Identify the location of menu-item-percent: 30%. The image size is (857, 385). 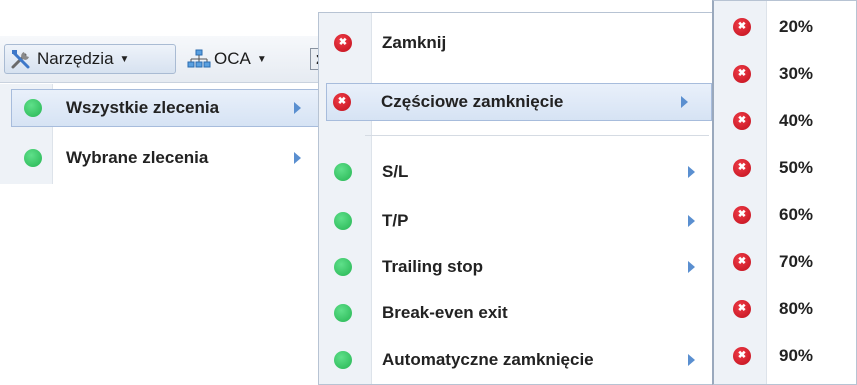
(785, 74).